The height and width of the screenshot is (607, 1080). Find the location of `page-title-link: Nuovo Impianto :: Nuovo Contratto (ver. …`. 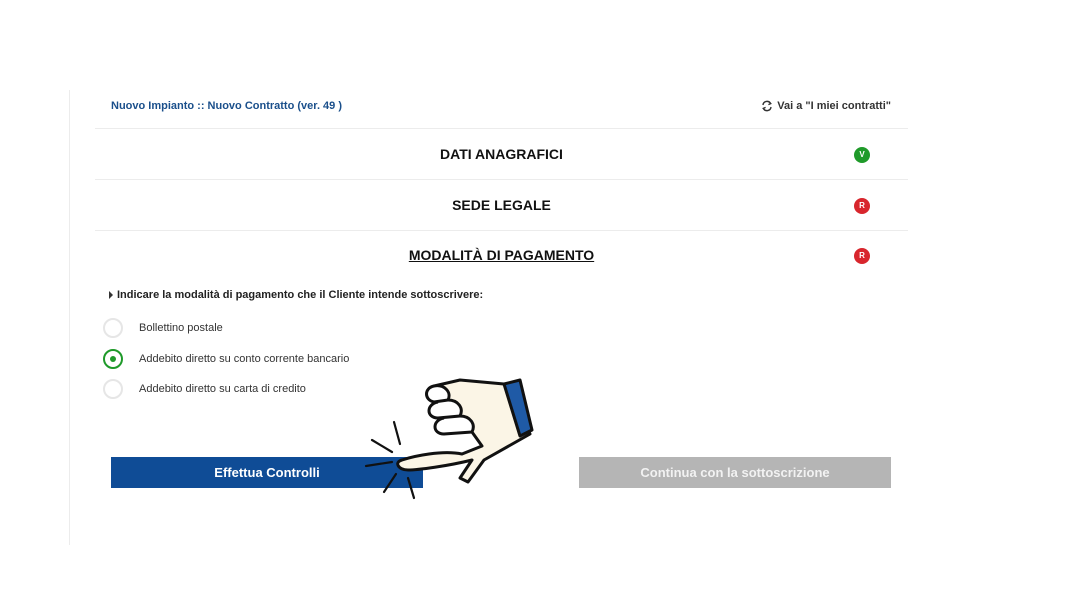

page-title-link: Nuovo Impianto :: Nuovo Contratto (ver. … is located at coordinates (226, 106).